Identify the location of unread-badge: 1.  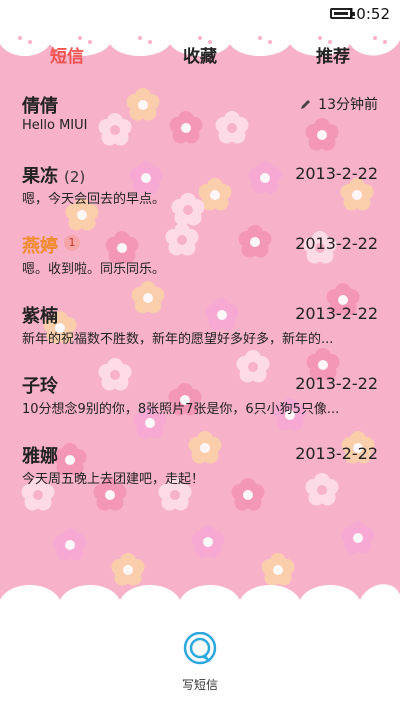
(72, 243).